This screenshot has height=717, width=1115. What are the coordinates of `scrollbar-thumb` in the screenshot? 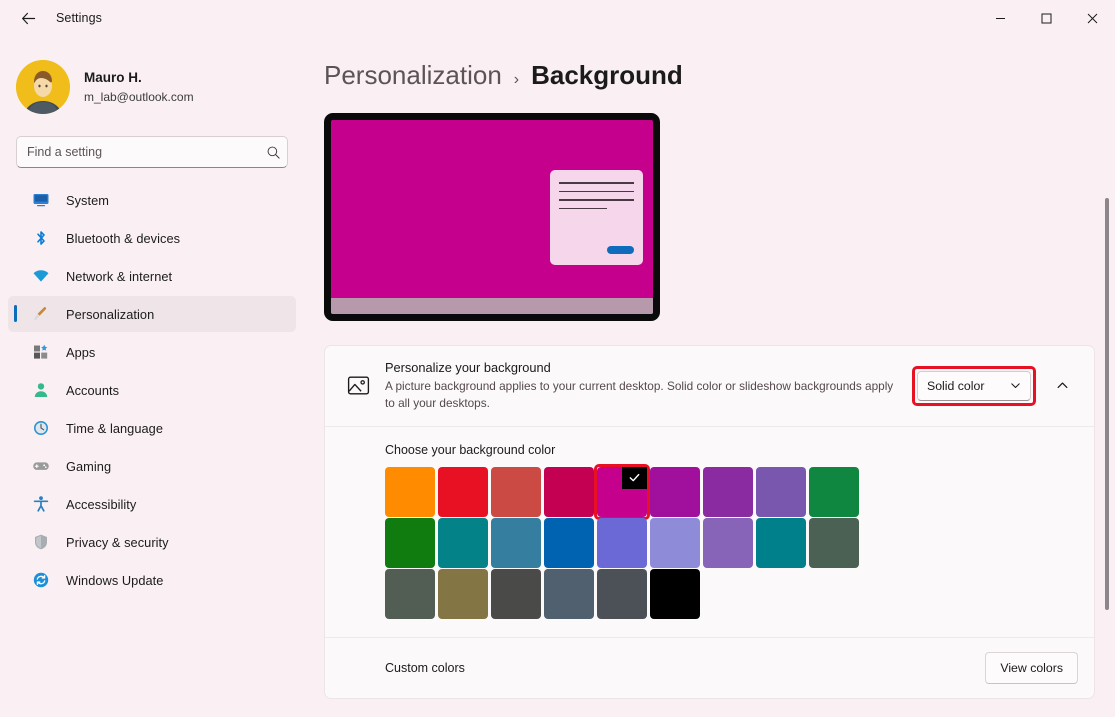 It's located at (1107, 404).